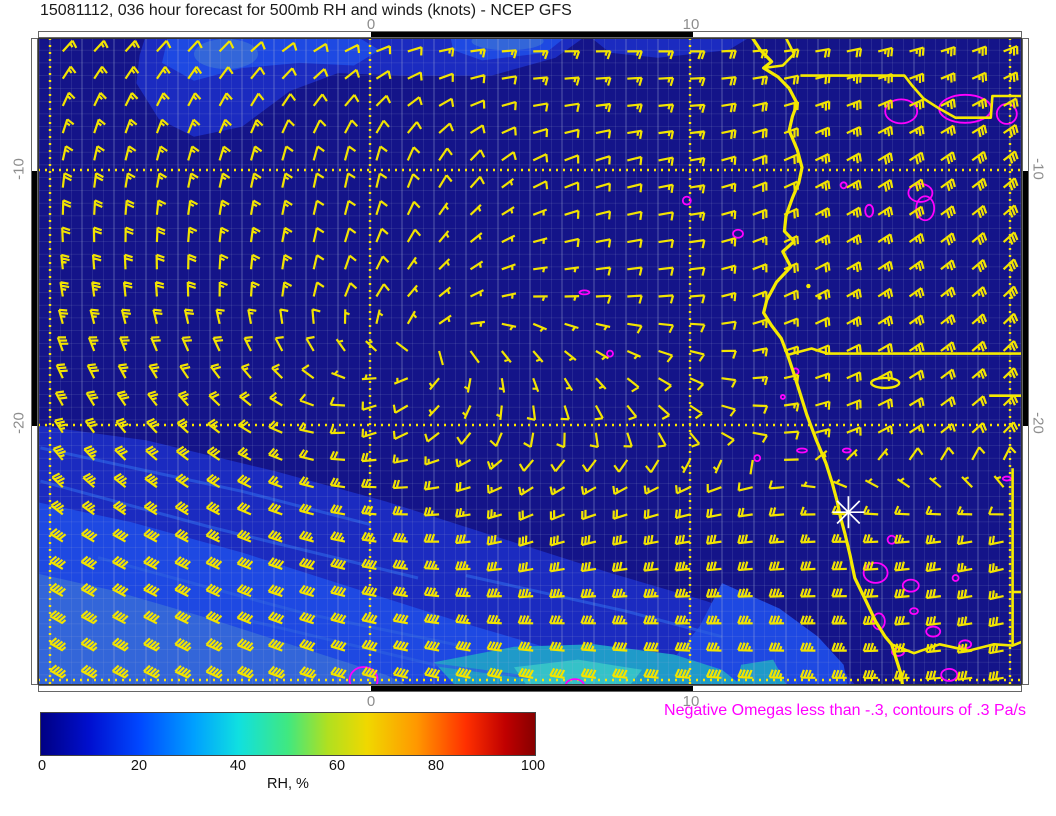 The width and height of the screenshot is (1056, 816). What do you see at coordinates (1038, 169) in the screenshot?
I see `right-axis-tick-neg10: -10` at bounding box center [1038, 169].